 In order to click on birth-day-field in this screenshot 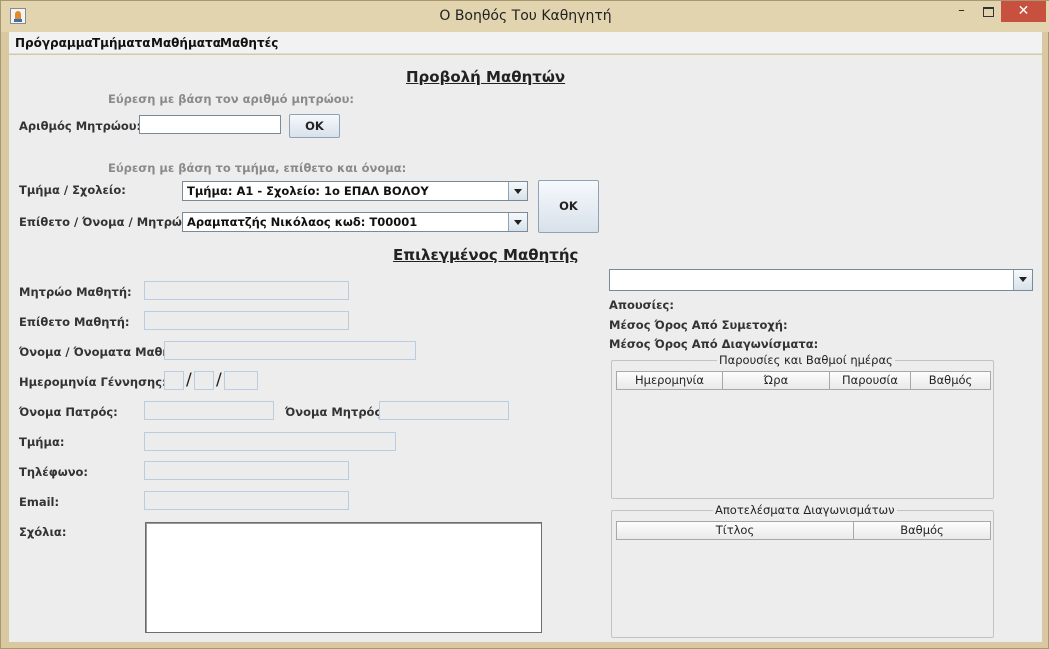, I will do `click(174, 380)`.